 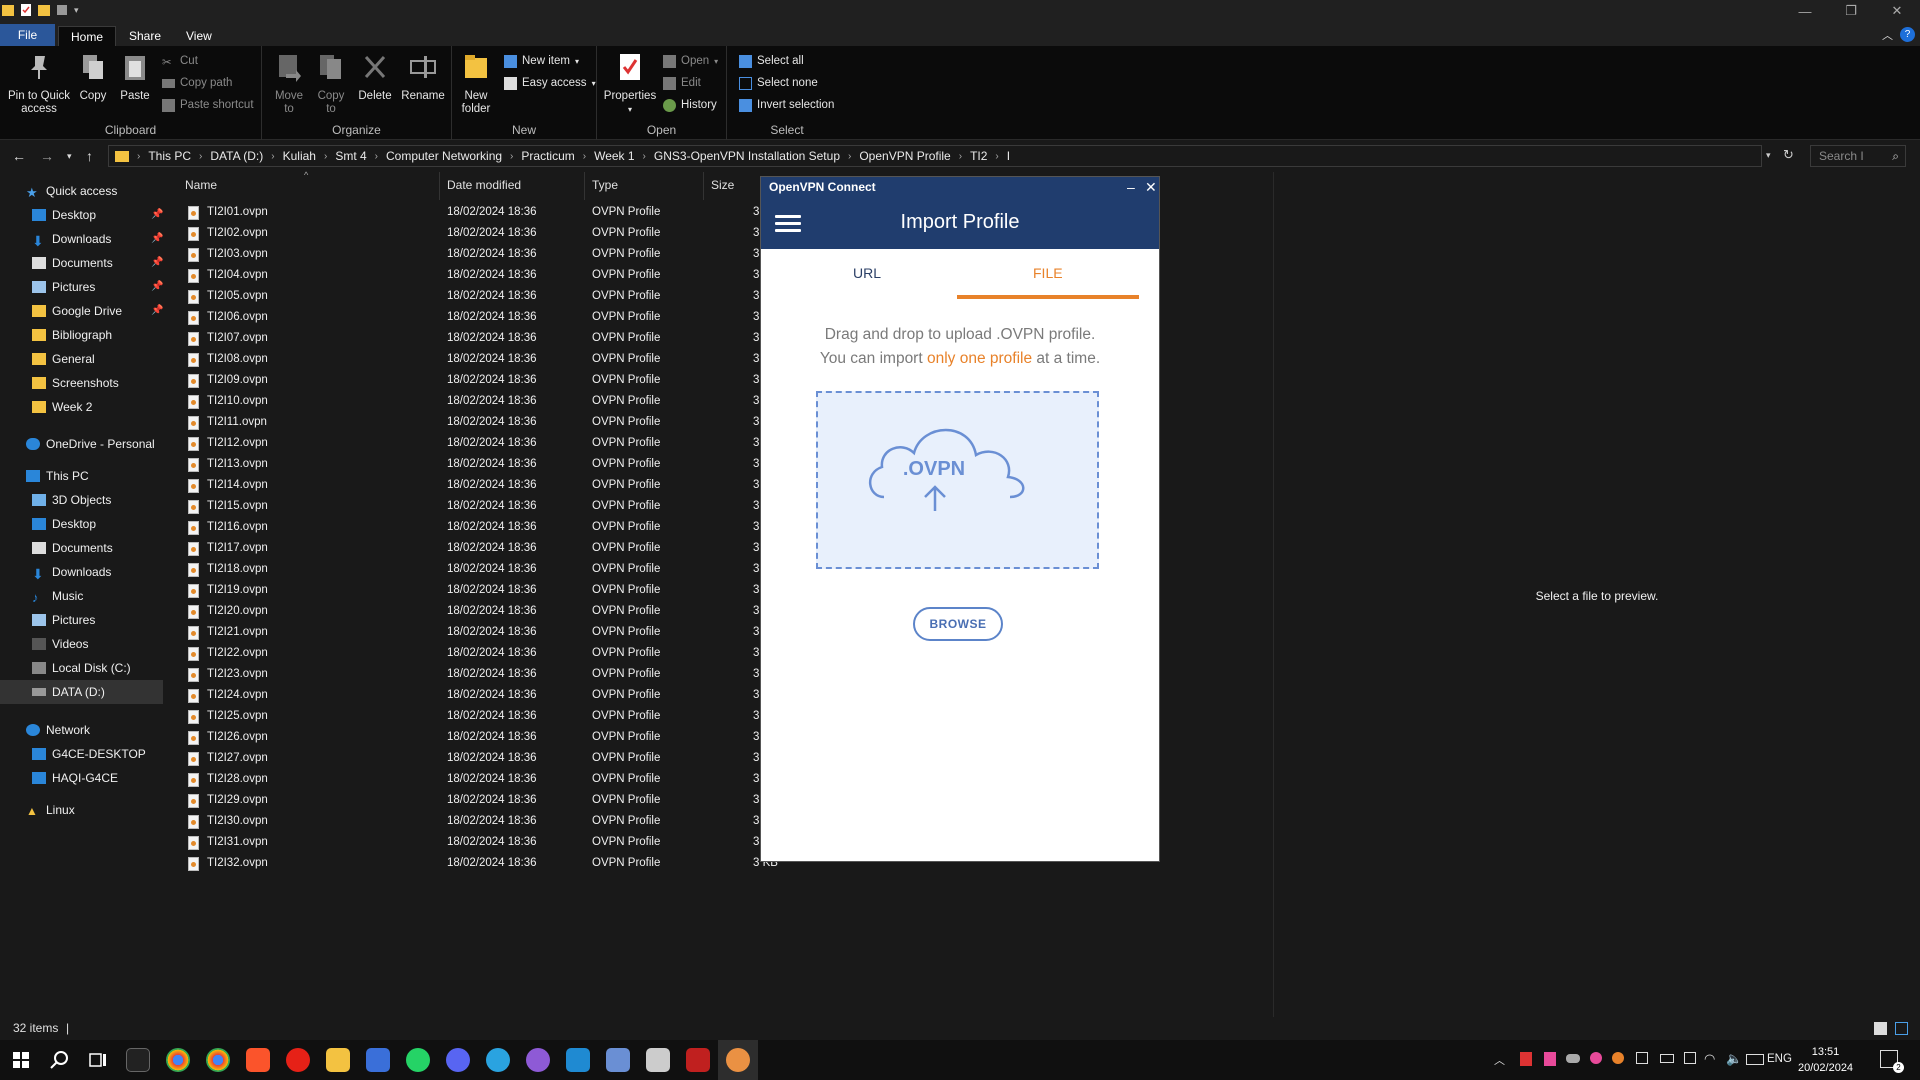 I want to click on brave-icon, so click(x=258, y=1060).